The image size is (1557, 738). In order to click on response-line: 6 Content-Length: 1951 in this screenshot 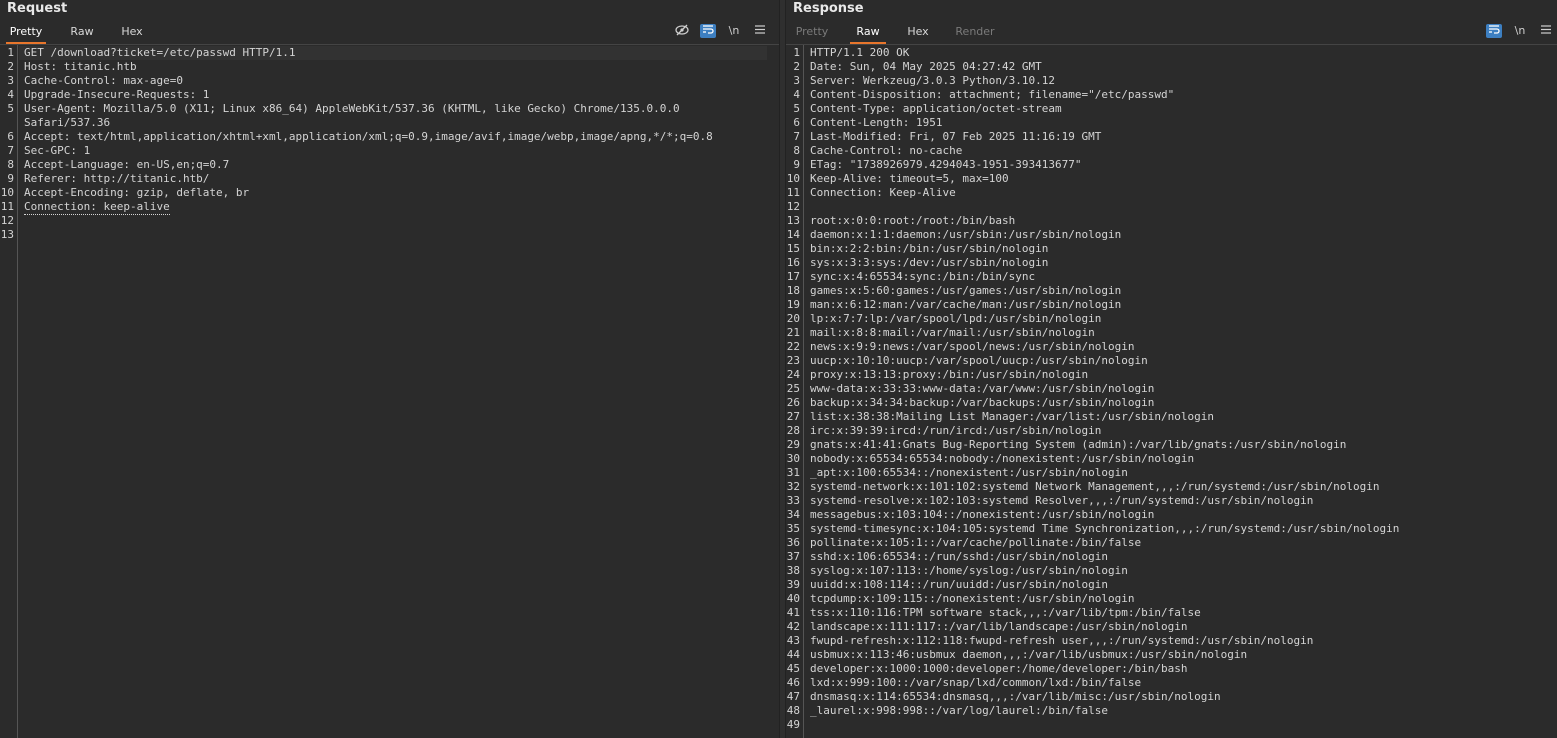, I will do `click(1171, 123)`.